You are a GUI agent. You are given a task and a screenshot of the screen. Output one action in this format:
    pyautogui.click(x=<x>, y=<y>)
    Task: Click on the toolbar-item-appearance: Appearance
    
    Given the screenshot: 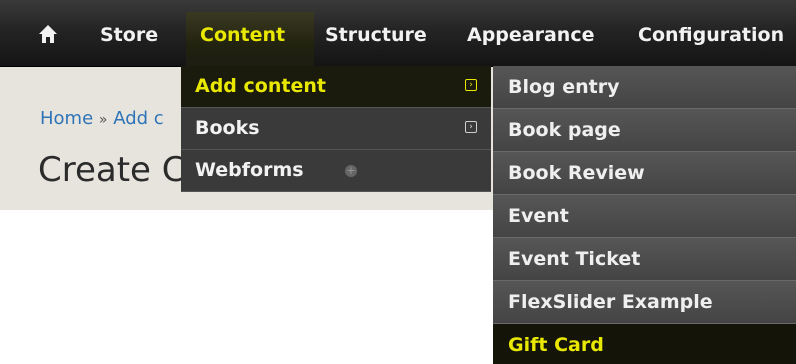 What is the action you would take?
    pyautogui.click(x=530, y=35)
    